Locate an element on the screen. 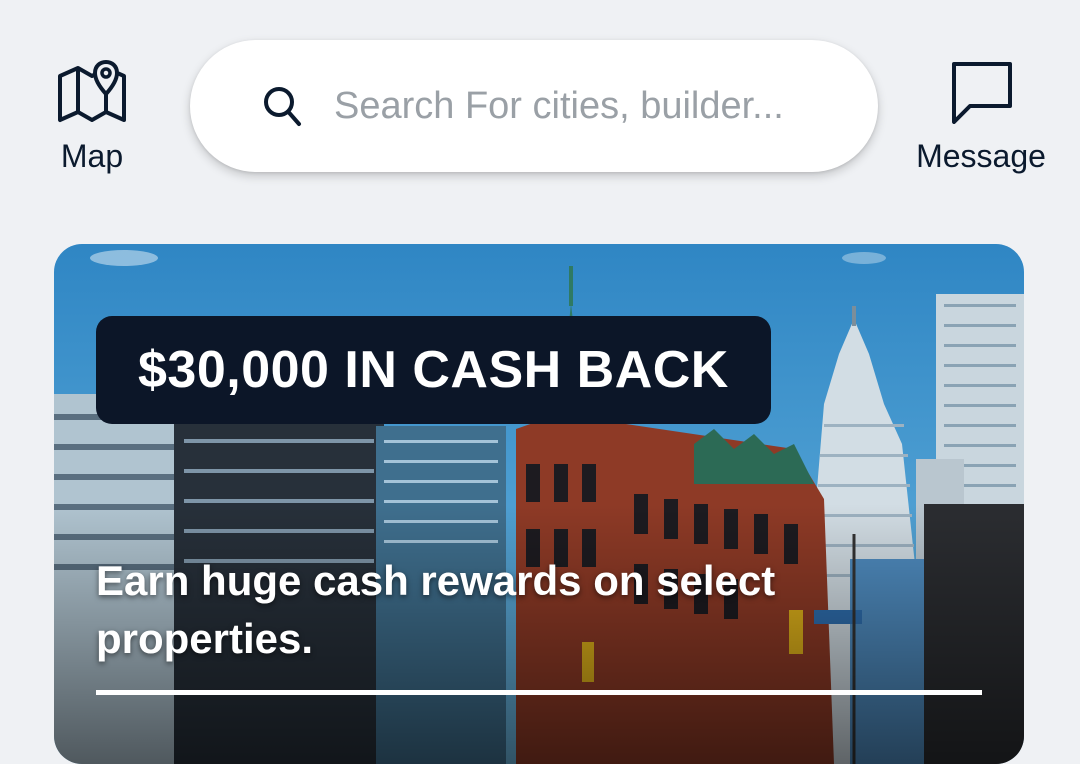  search-bar is located at coordinates (534, 106).